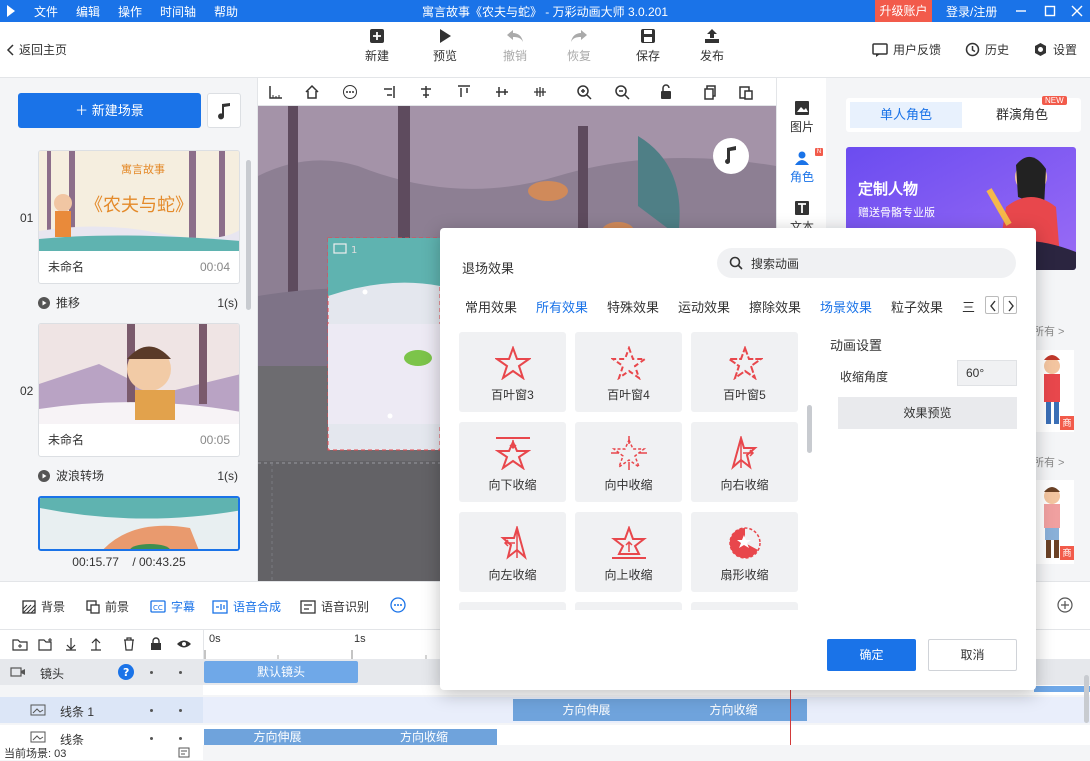 This screenshot has width=1090, height=761. I want to click on effect-shrink-down: 向下收缩, so click(512, 462).